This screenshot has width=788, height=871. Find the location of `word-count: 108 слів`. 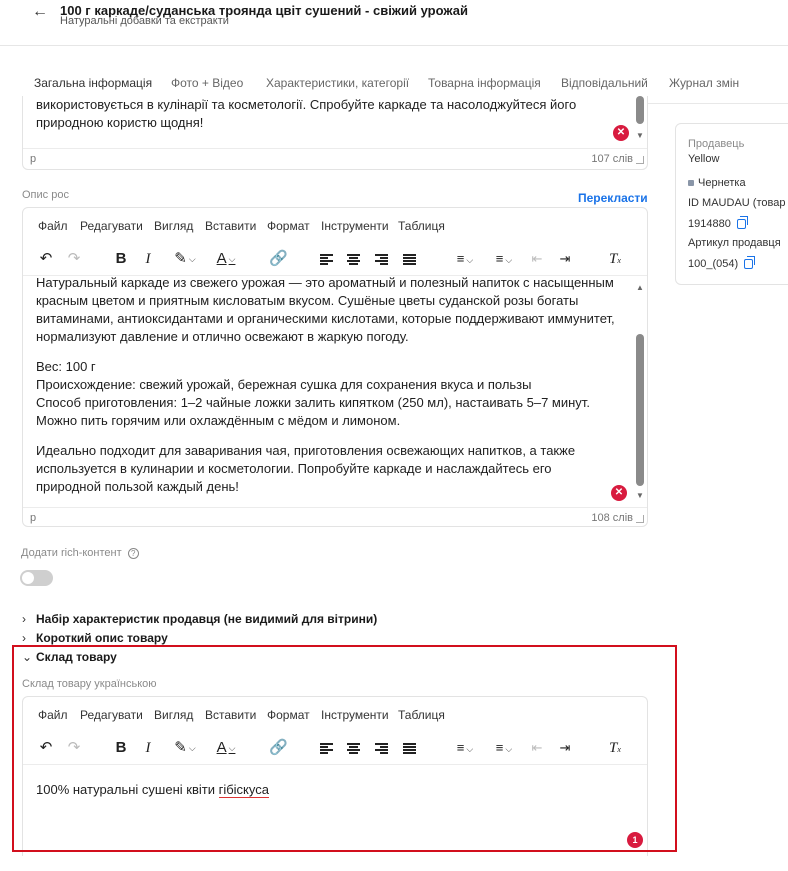

word-count: 108 слів is located at coordinates (612, 518).